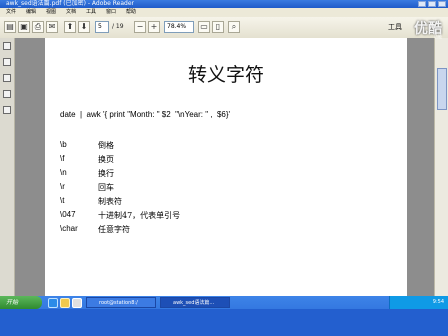 This screenshot has width=448, height=336. Describe the element at coordinates (7, 94) in the screenshot. I see `layers-panel-icon` at that location.